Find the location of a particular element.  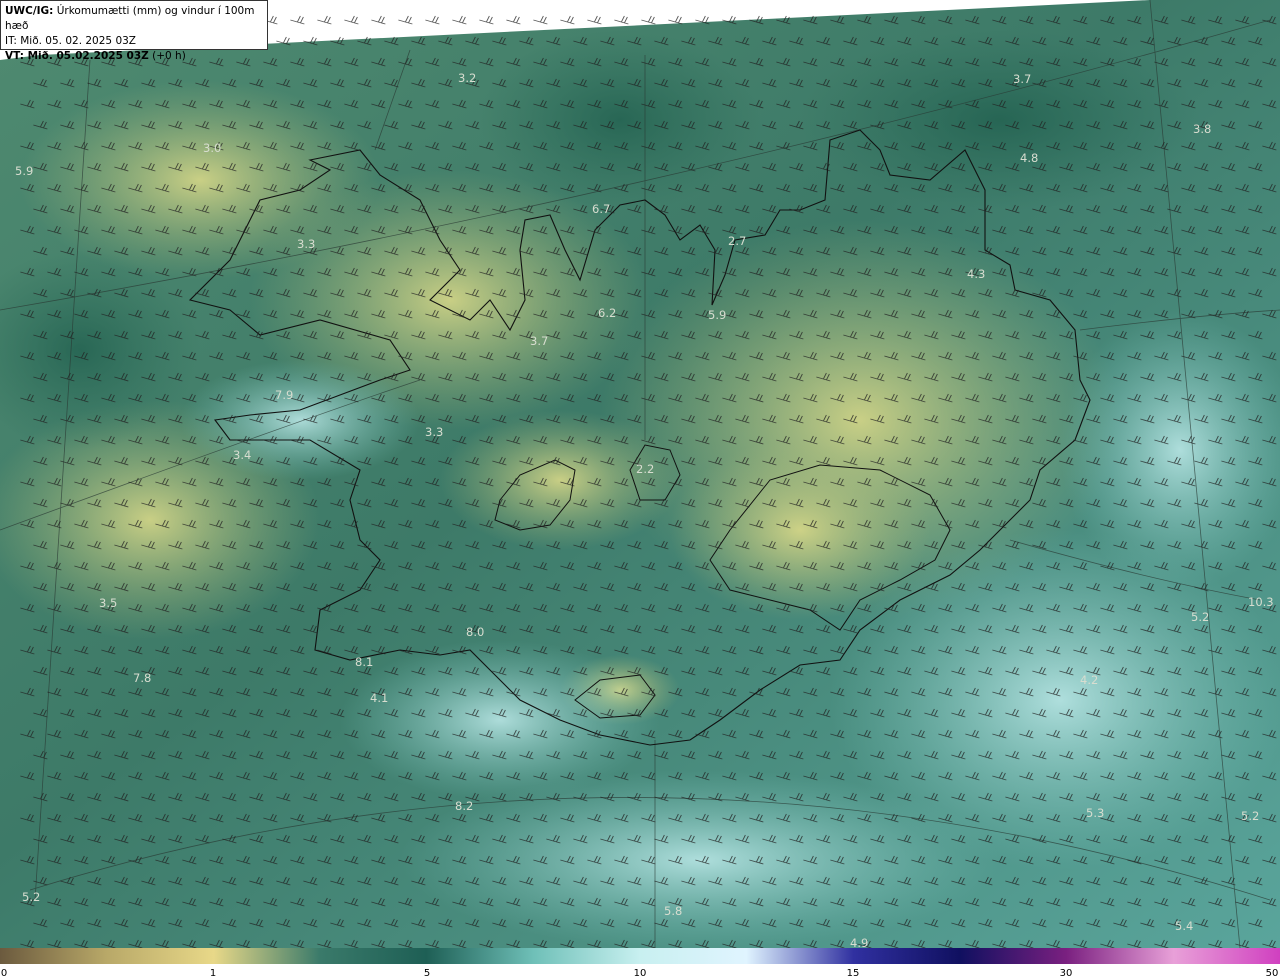

map-value-label: 5.4 is located at coordinates (1184, 926).